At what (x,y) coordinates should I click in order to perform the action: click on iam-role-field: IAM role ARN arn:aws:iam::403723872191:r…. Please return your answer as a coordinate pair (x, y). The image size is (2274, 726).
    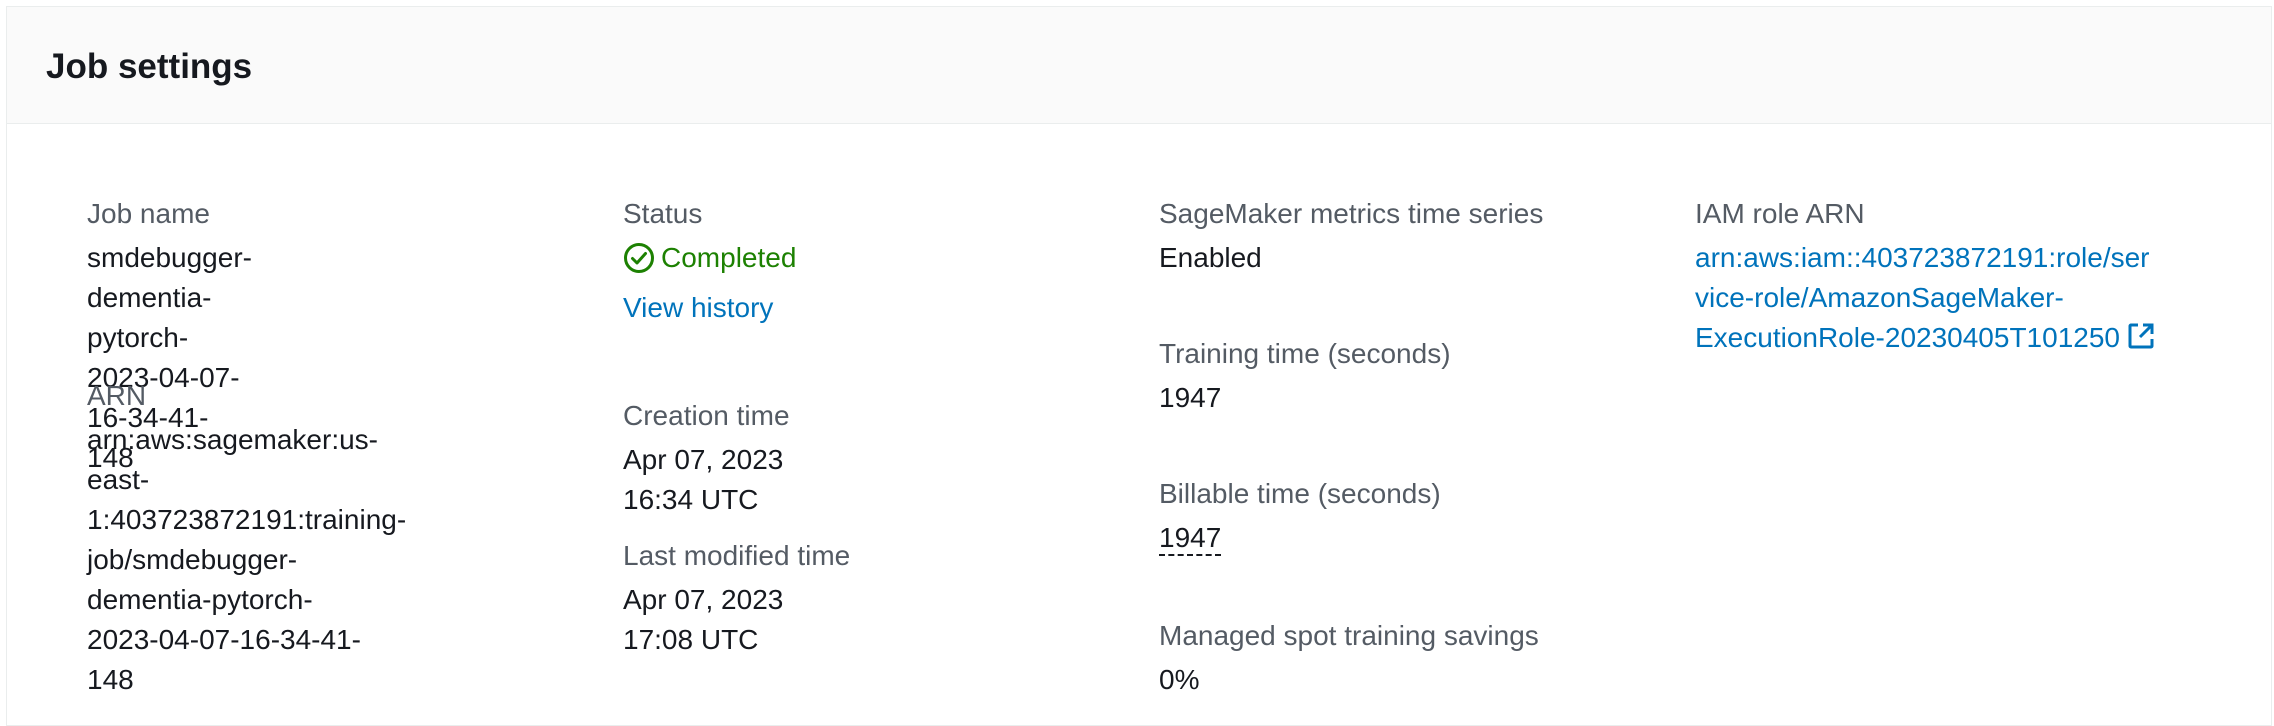
    Looking at the image, I should click on (1925, 277).